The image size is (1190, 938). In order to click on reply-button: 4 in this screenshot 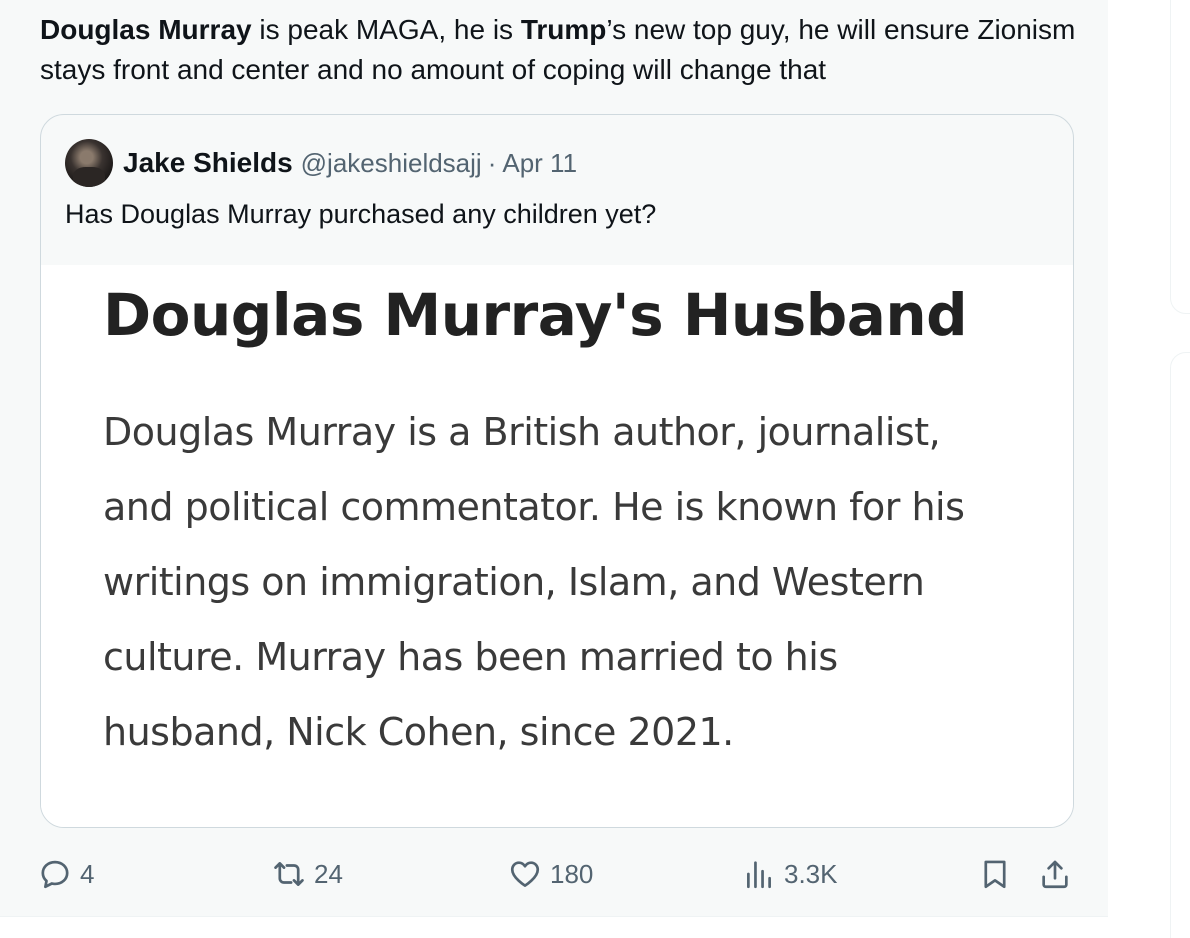, I will do `click(66, 874)`.